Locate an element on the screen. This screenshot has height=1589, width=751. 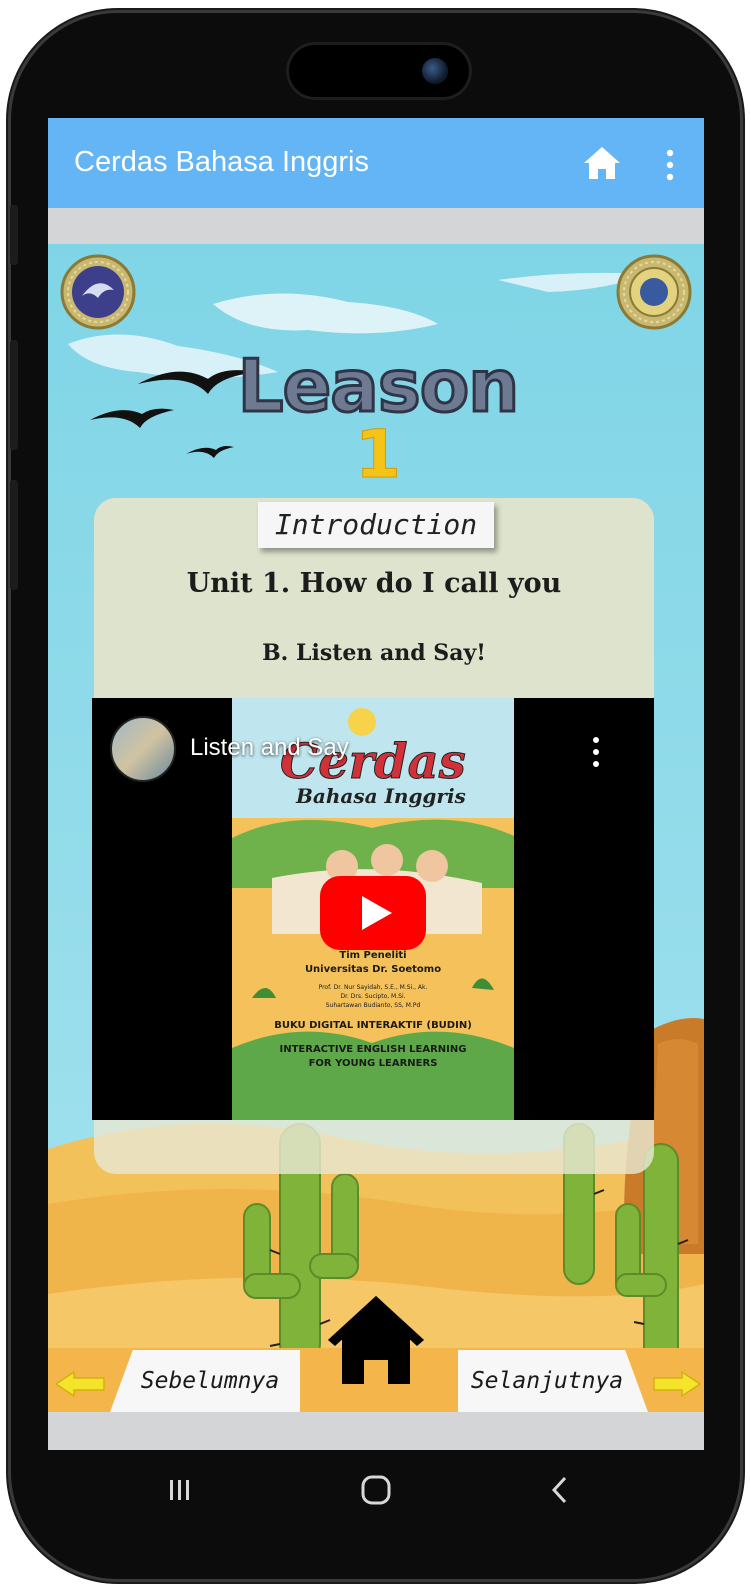
front-camera is located at coordinates (435, 71).